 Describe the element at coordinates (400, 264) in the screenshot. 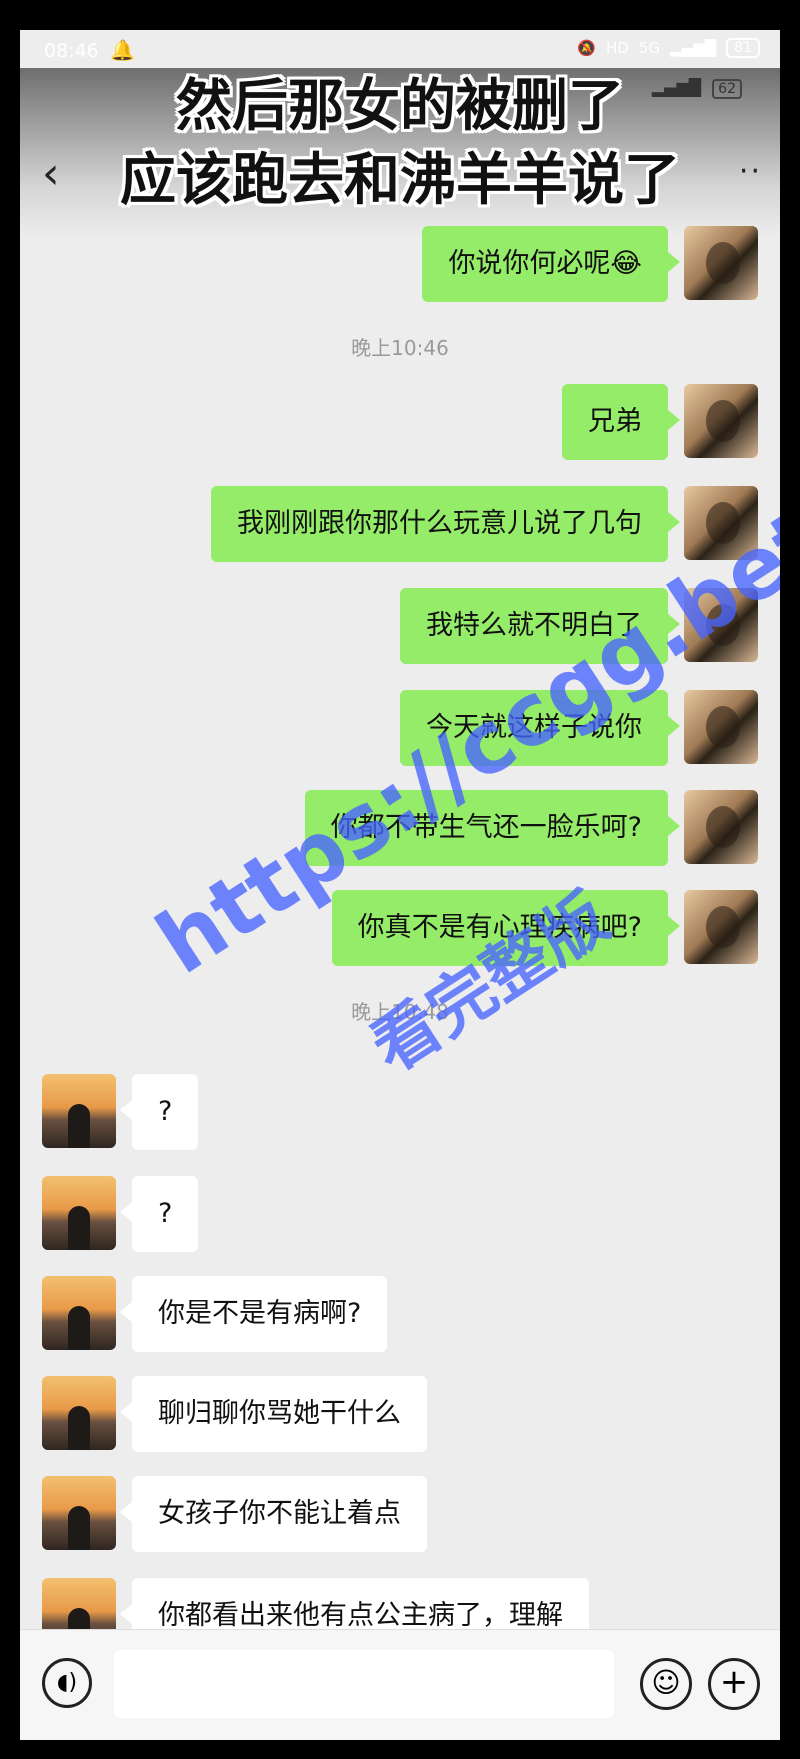

I see `message-row: 你说你何必呢😂` at that location.